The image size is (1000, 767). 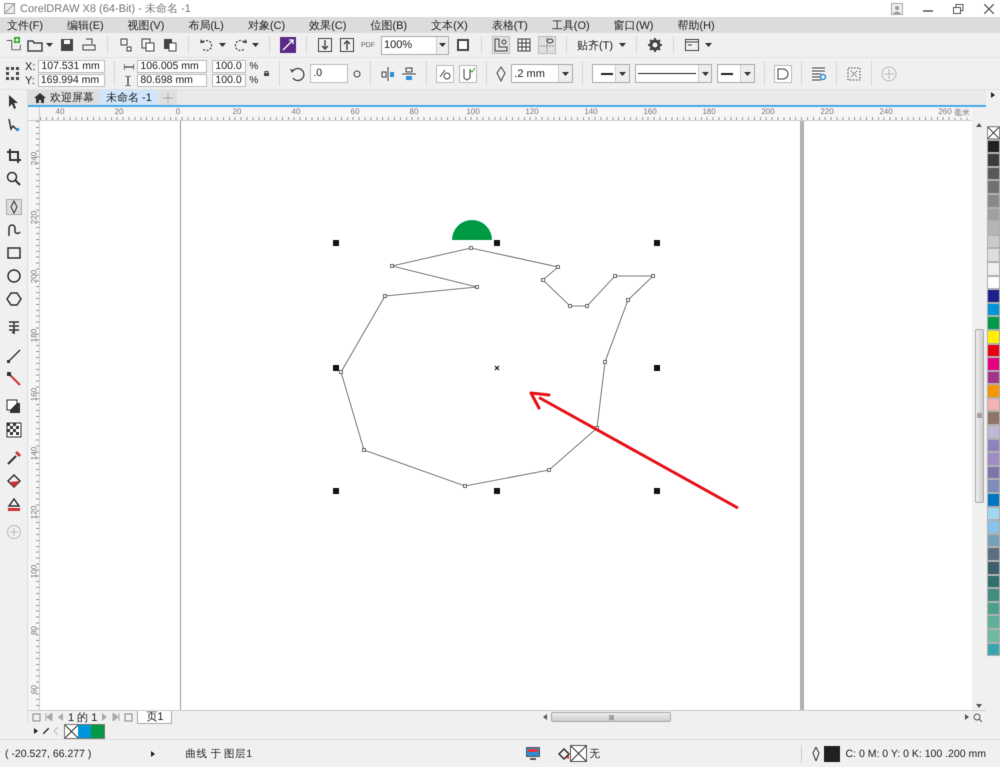 I want to click on redo-icon, so click(x=240, y=45).